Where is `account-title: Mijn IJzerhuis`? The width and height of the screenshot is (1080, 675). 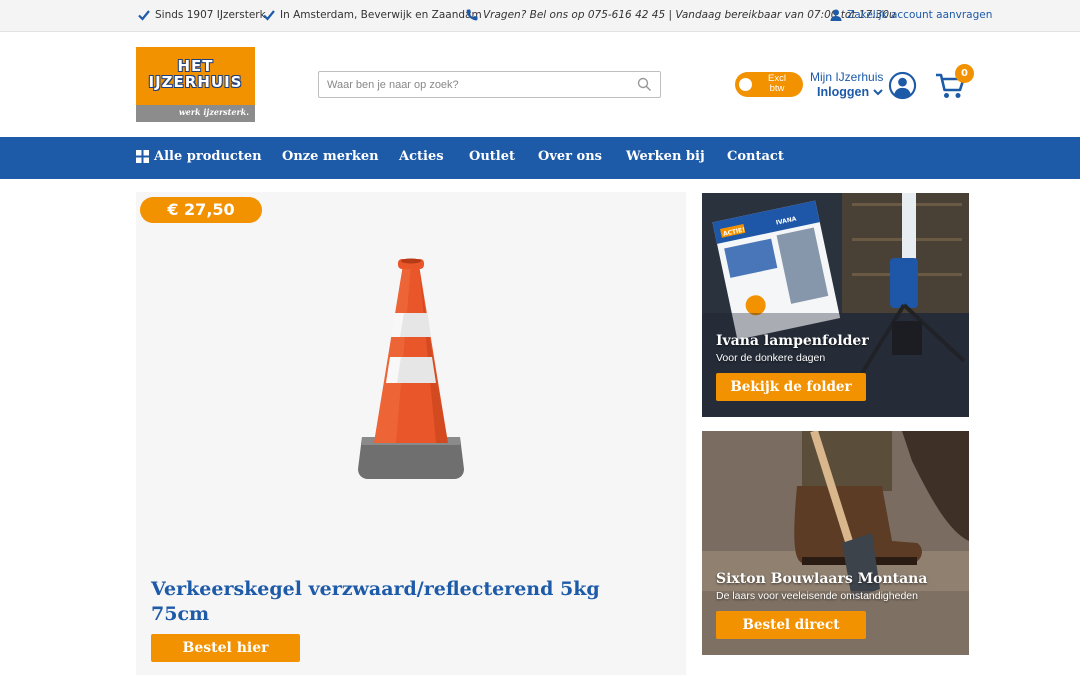
account-title: Mijn IJzerhuis is located at coordinates (847, 77).